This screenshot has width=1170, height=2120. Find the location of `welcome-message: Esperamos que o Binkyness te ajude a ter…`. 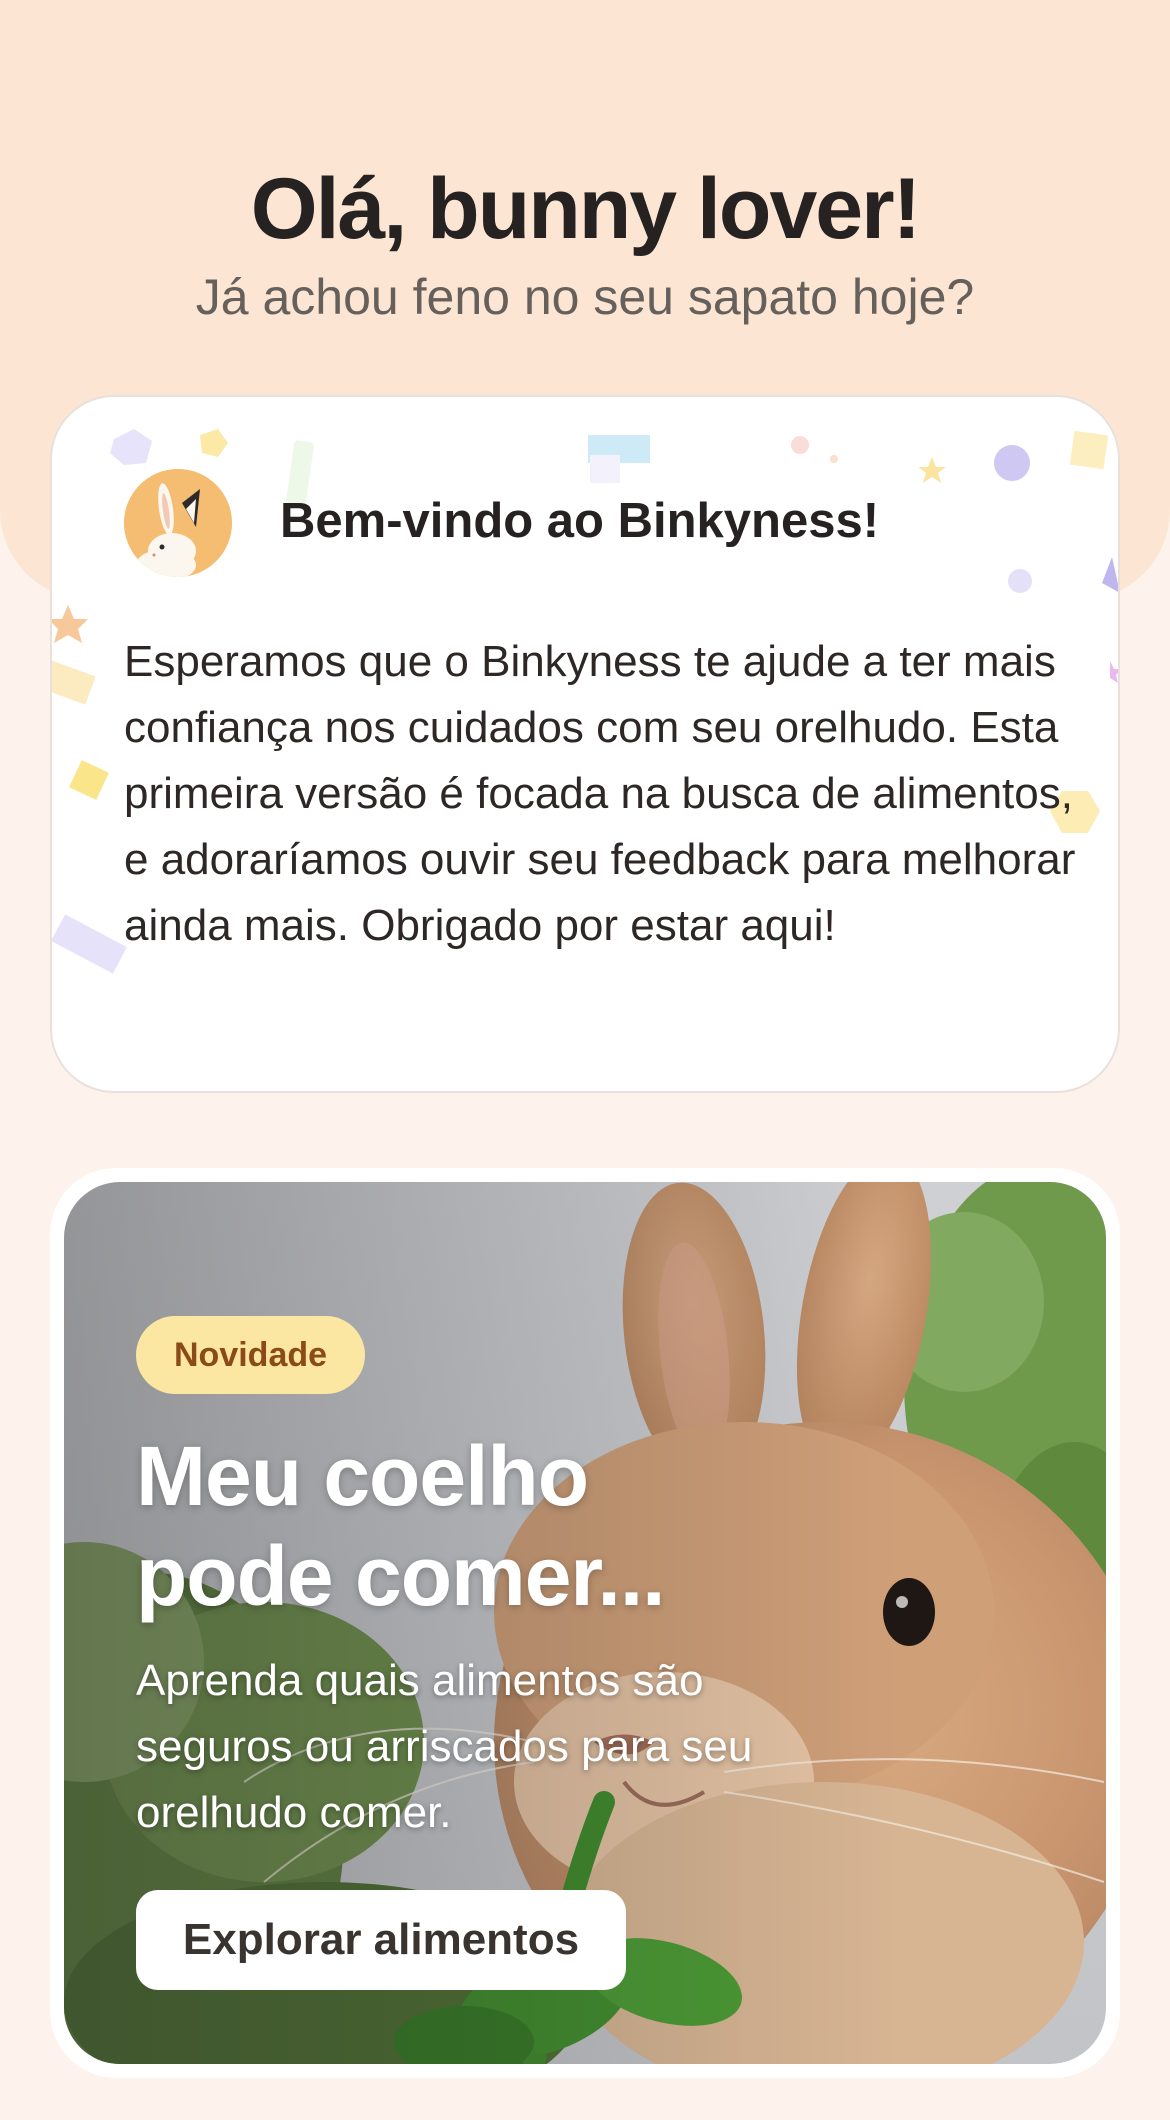

welcome-message: Esperamos que o Binkyness te ajude a ter… is located at coordinates (600, 793).